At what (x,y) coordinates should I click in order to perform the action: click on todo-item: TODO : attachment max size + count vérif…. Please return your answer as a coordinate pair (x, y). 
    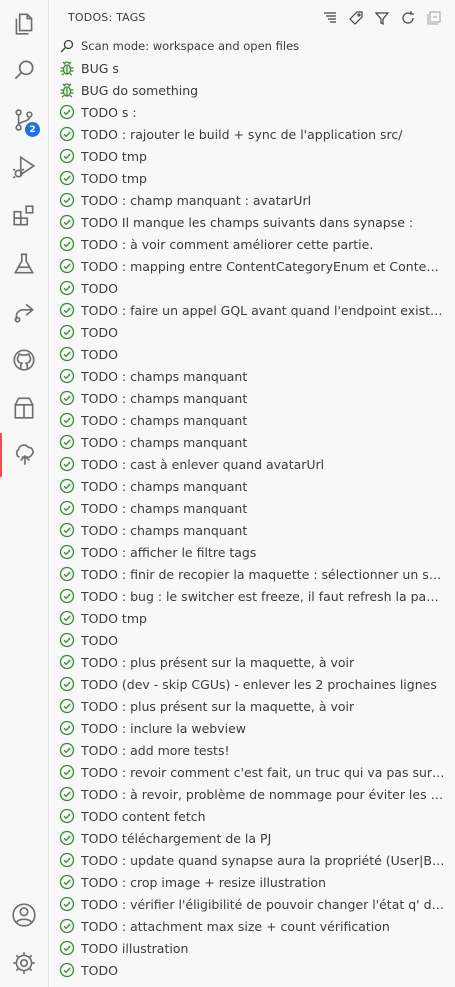
    Looking at the image, I should click on (252, 926).